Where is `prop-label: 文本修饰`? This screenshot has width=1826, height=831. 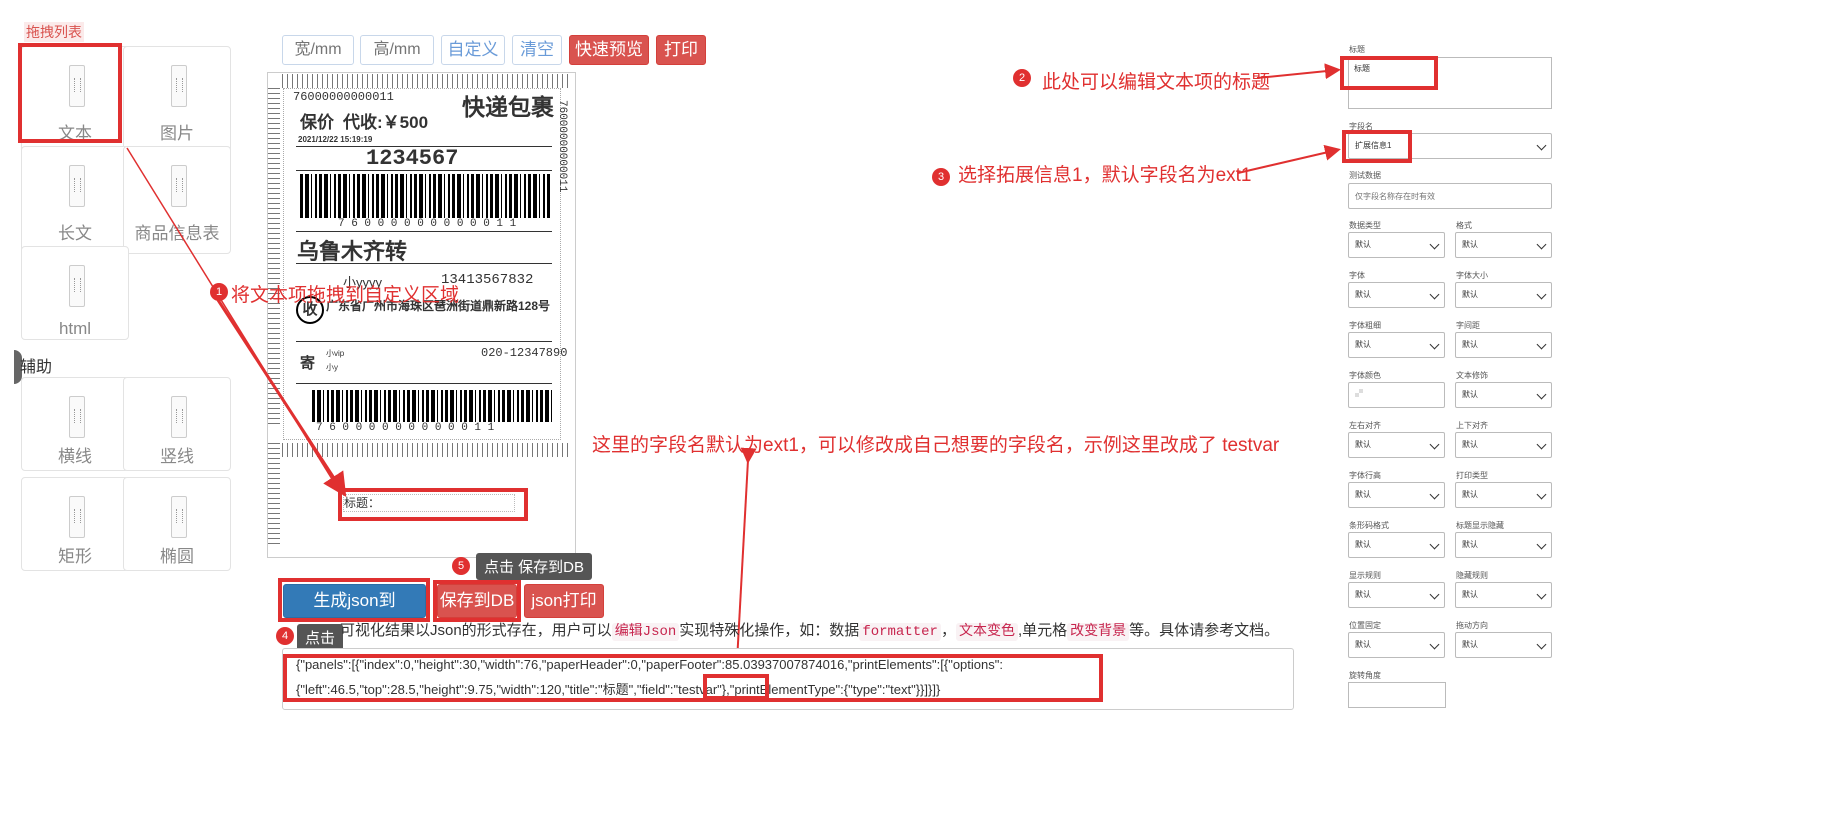
prop-label: 文本修饰 is located at coordinates (1472, 375).